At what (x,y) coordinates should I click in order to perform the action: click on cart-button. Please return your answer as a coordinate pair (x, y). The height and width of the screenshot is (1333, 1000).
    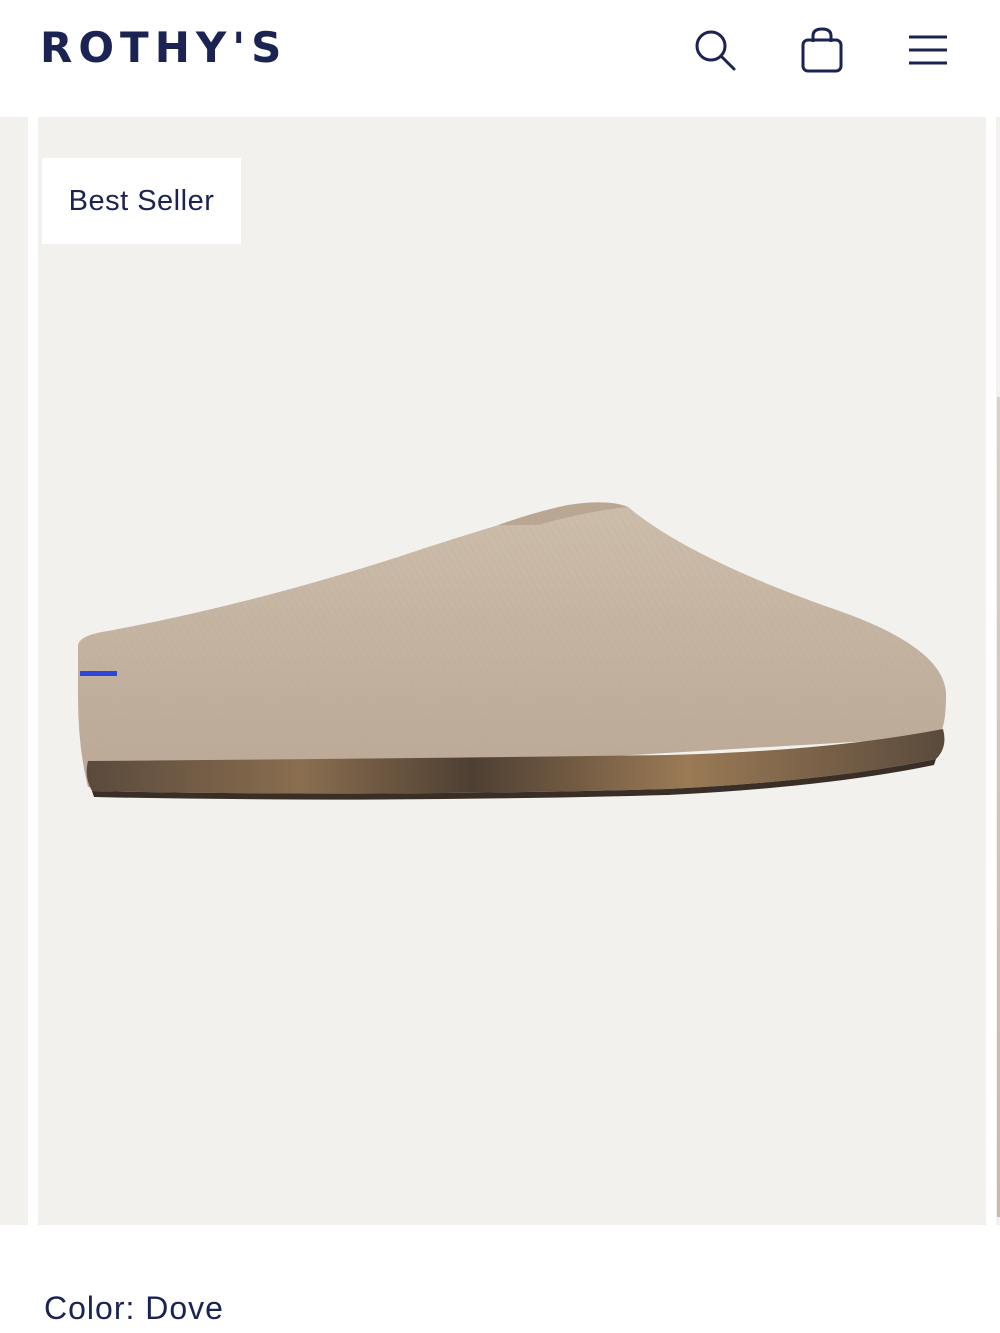
    Looking at the image, I should click on (822, 50).